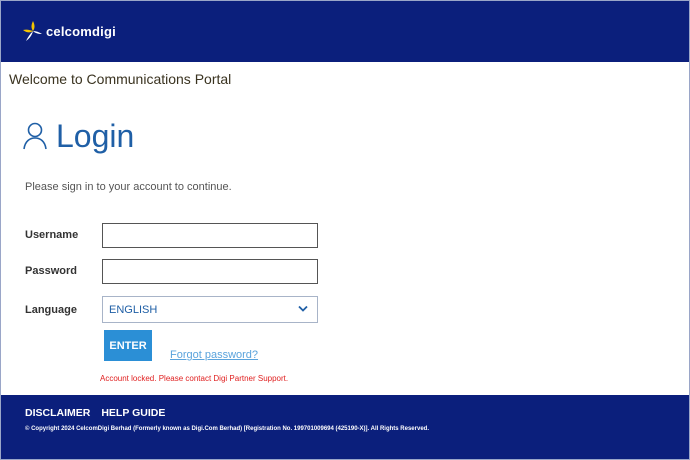 This screenshot has width=690, height=460. I want to click on login-heading: Login, so click(78, 136).